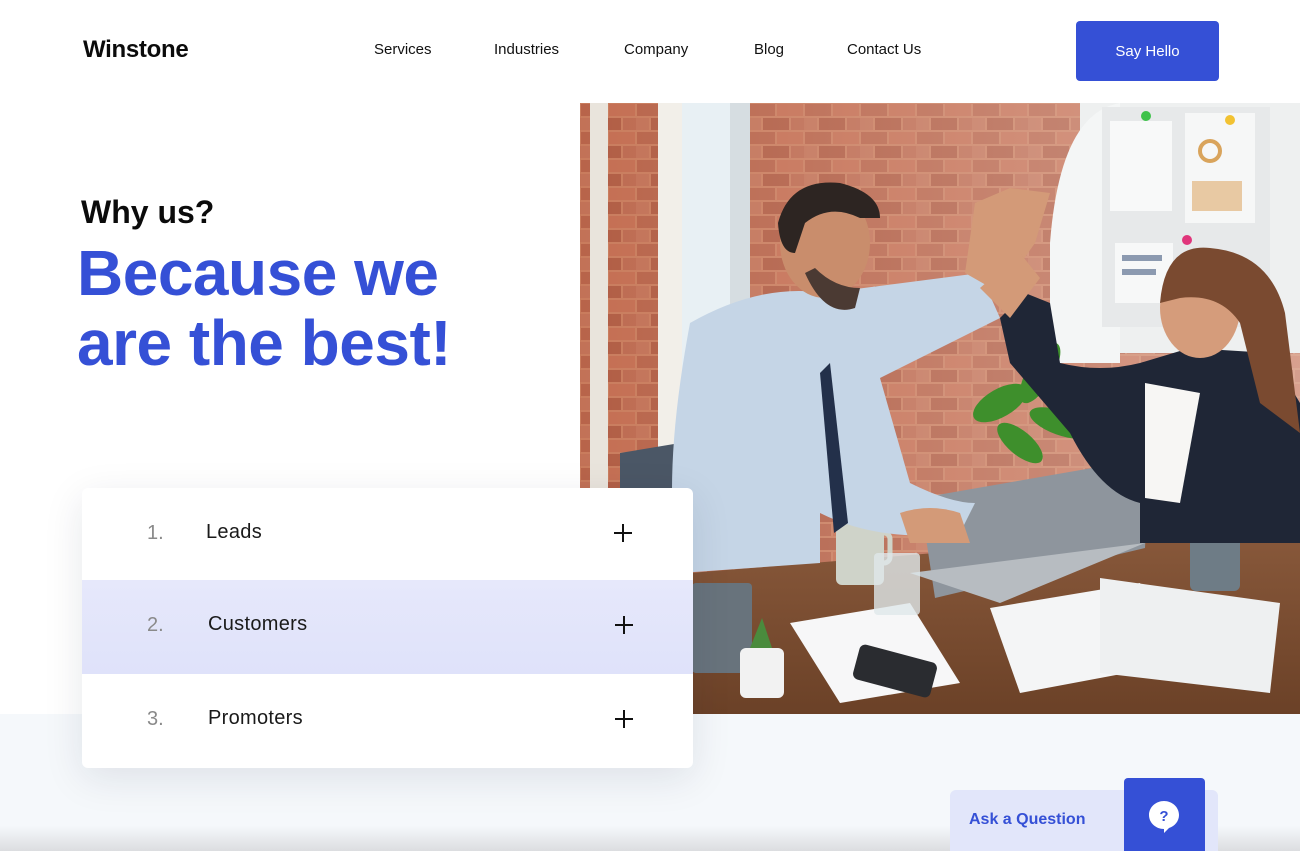  I want to click on nav-link-company: Company, so click(656, 49).